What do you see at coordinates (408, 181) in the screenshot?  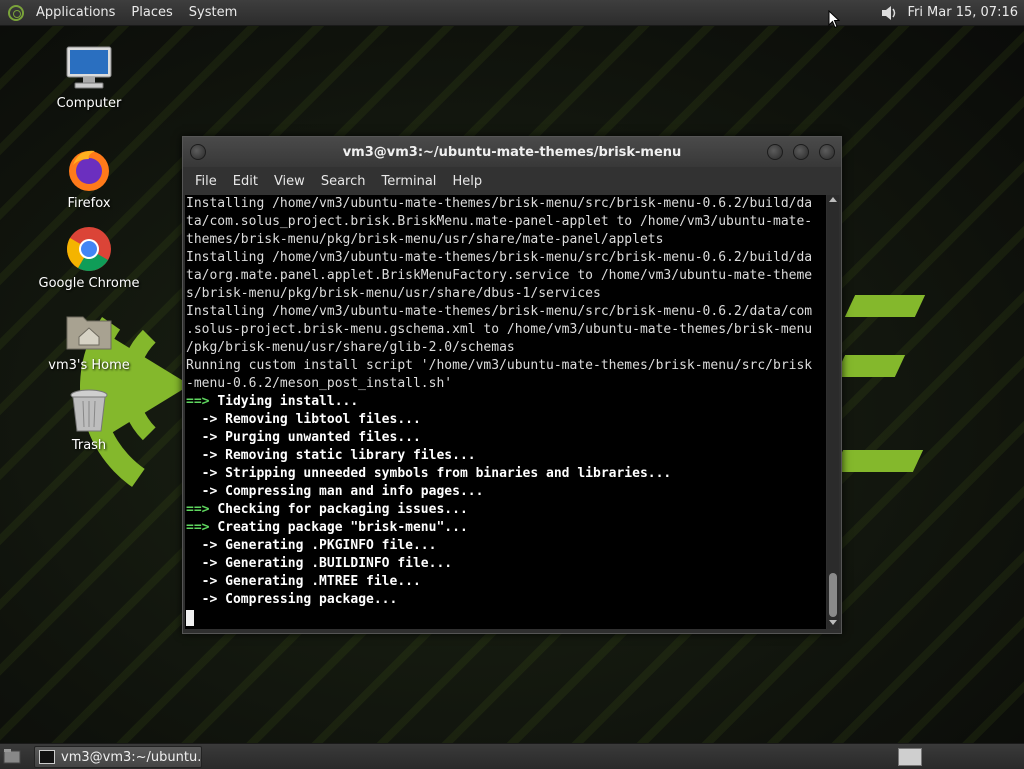 I see `menu-terminal: Terminal` at bounding box center [408, 181].